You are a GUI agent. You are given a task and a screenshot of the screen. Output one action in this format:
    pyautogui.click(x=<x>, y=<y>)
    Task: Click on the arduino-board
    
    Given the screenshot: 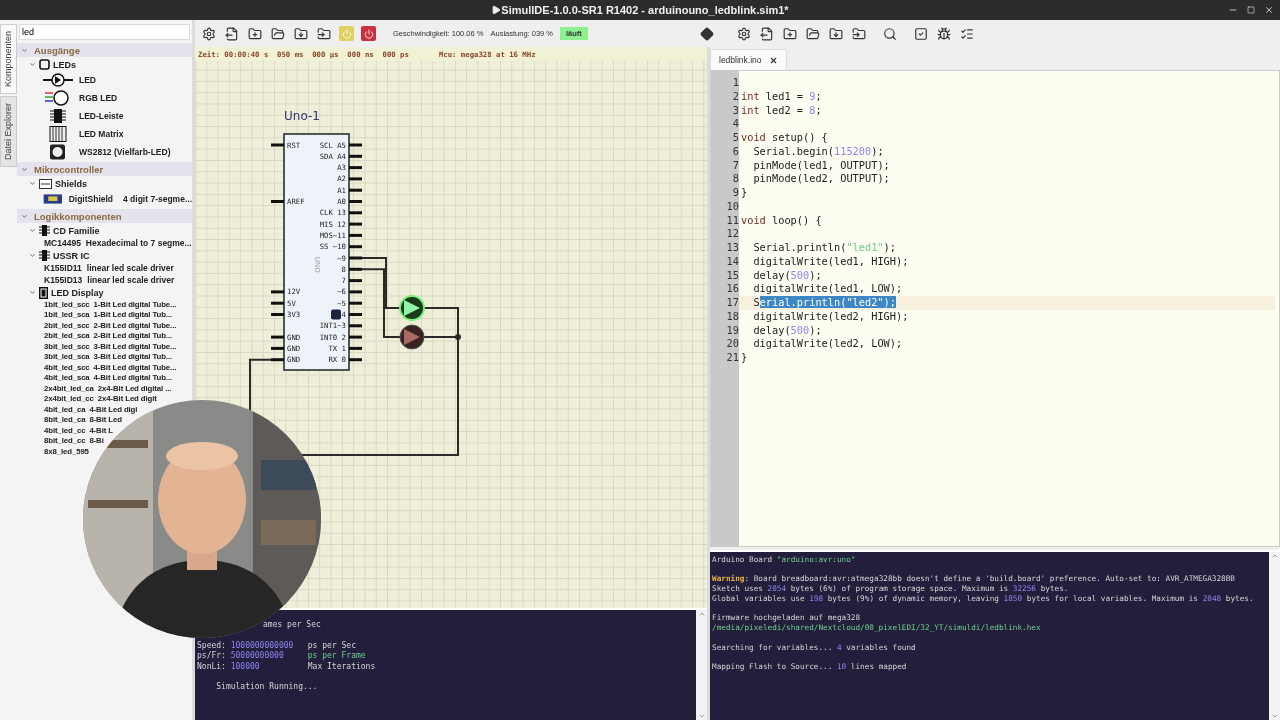 What is the action you would take?
    pyautogui.click(x=316, y=252)
    